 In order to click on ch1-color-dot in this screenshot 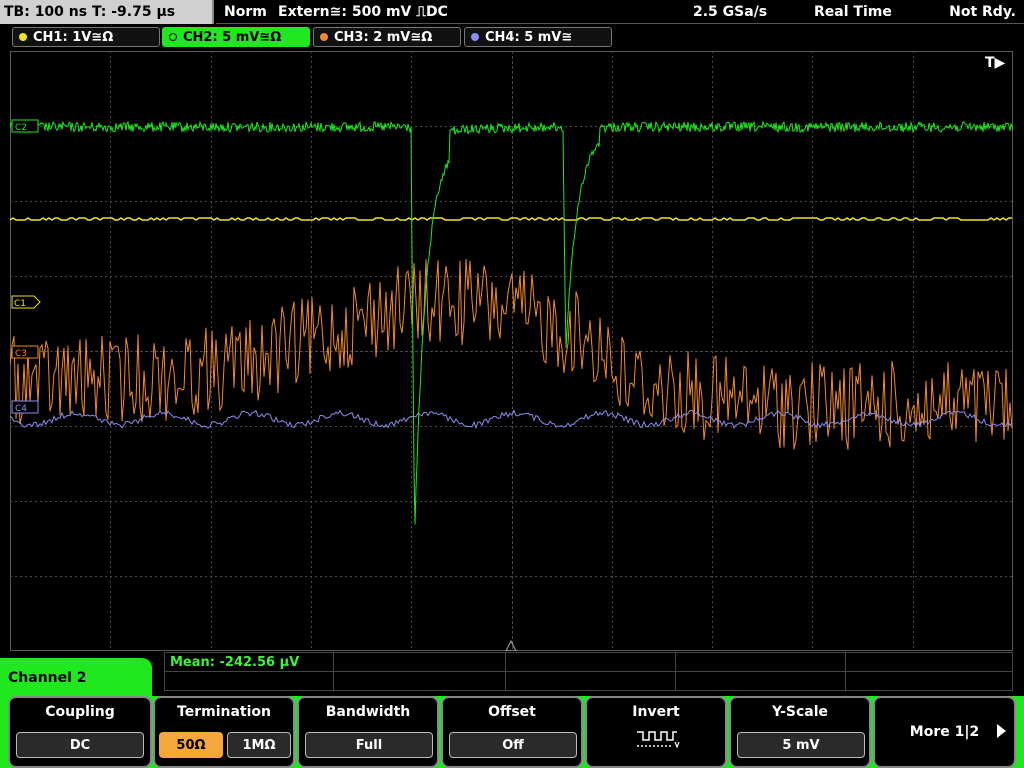, I will do `click(23, 37)`.